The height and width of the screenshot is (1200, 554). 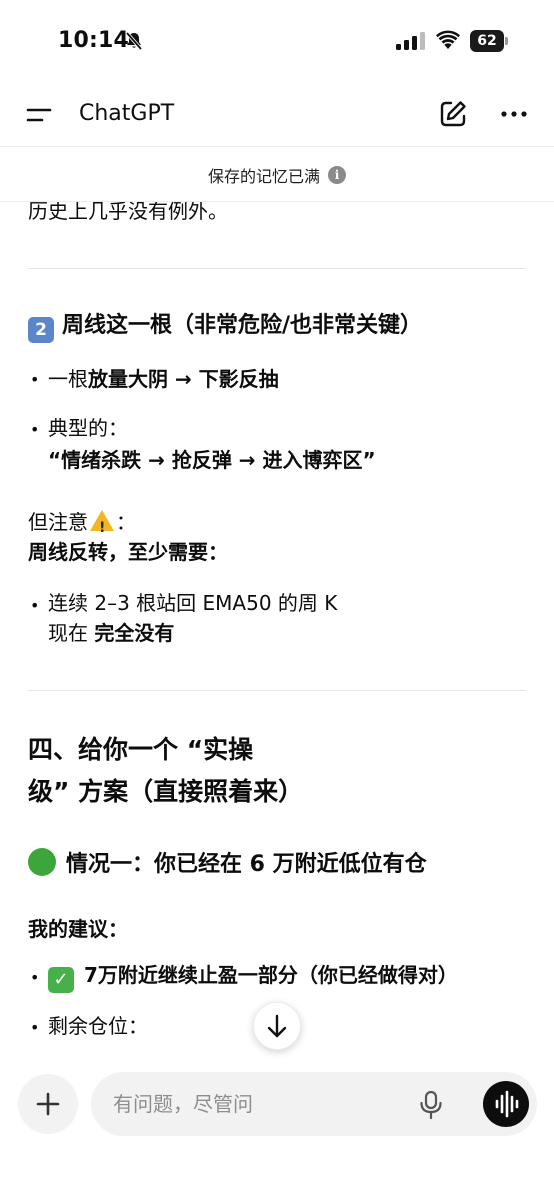 What do you see at coordinates (514, 114) in the screenshot?
I see `more-icon` at bounding box center [514, 114].